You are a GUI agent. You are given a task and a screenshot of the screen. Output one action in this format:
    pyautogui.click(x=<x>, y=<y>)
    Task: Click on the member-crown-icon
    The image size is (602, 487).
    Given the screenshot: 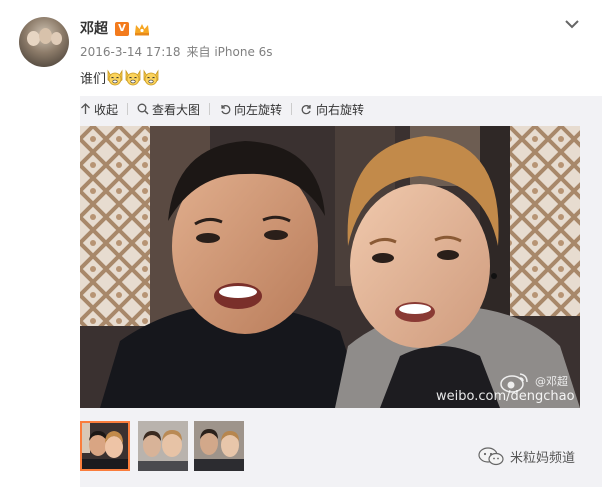 What is the action you would take?
    pyautogui.click(x=142, y=29)
    